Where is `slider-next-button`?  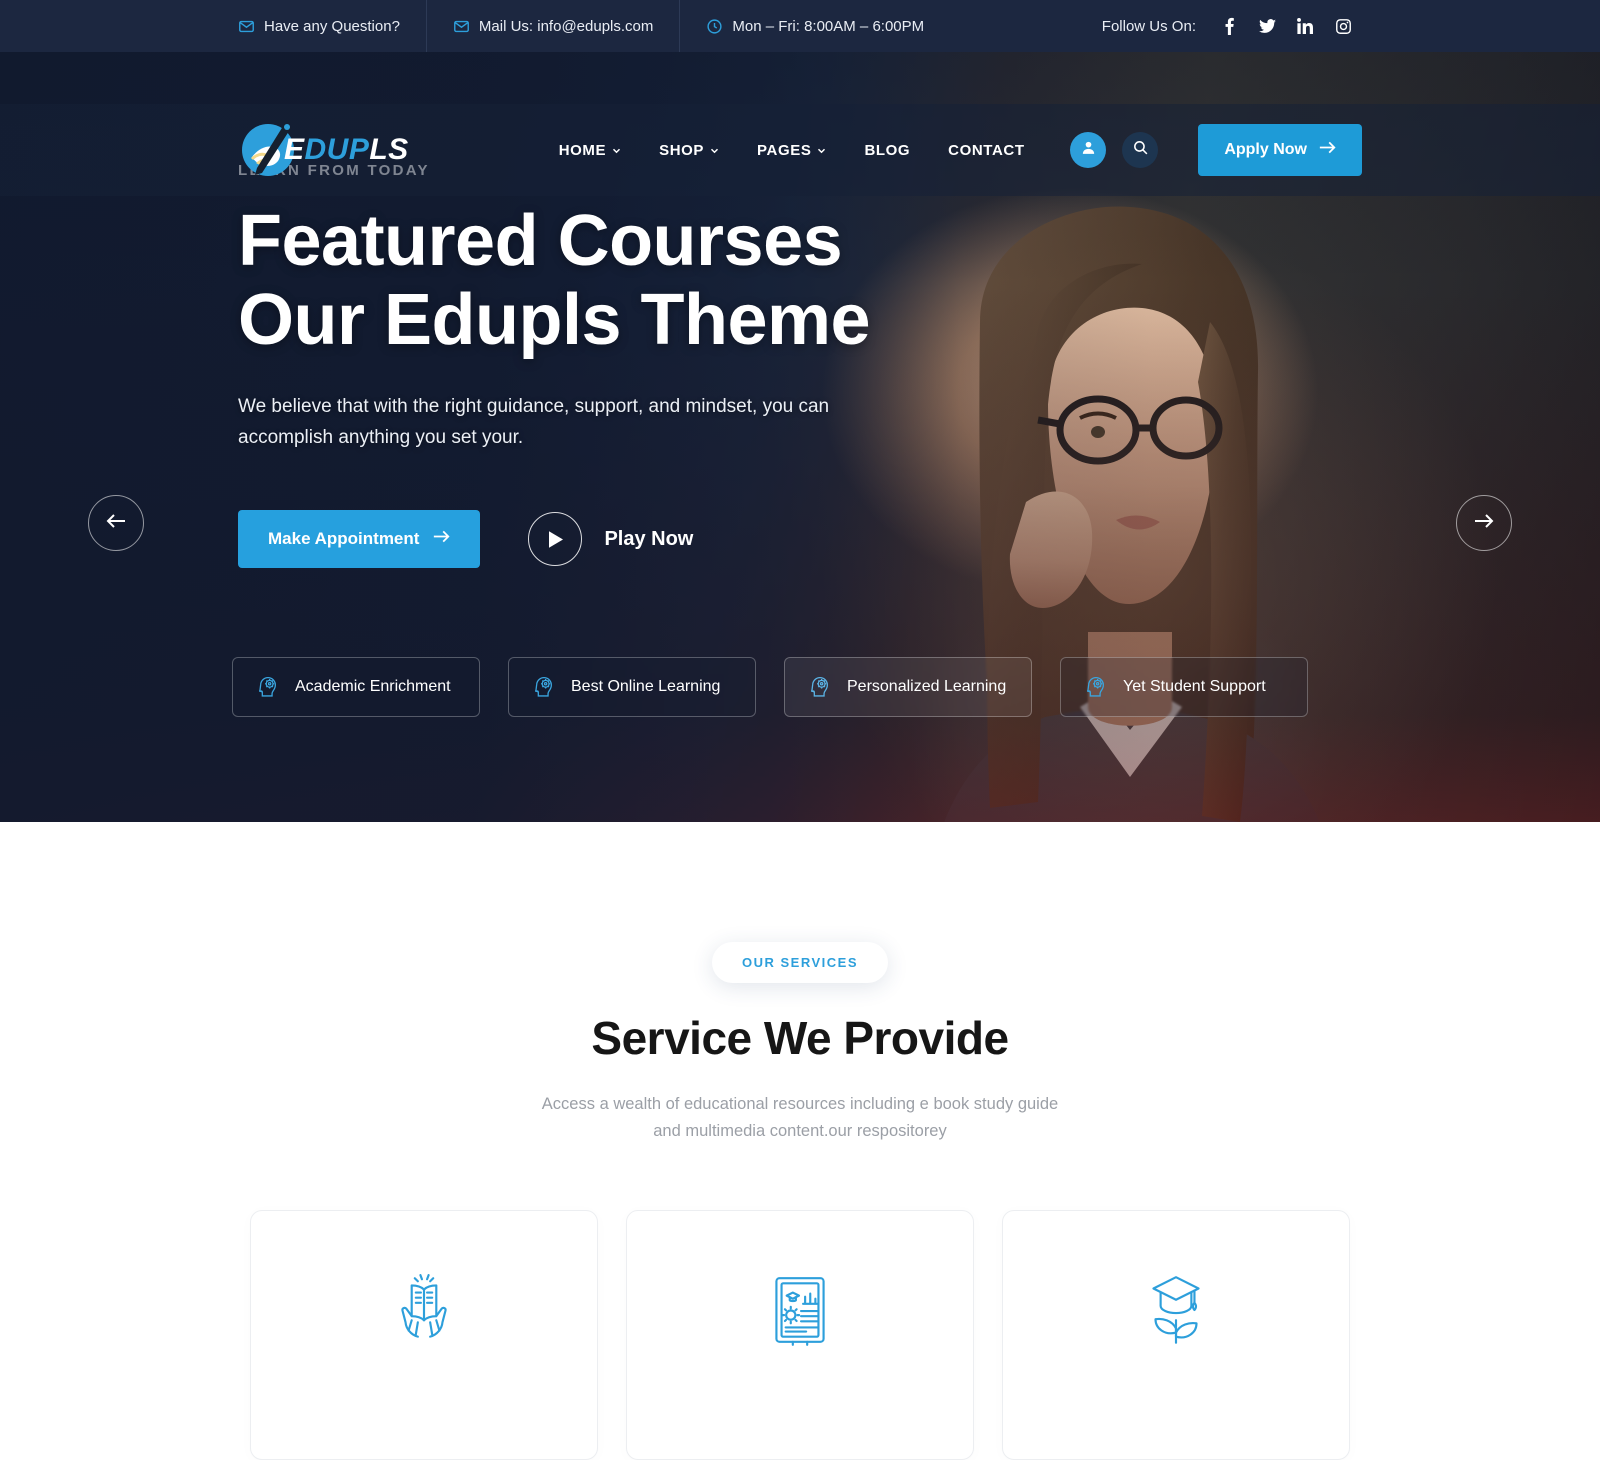 slider-next-button is located at coordinates (1484, 523).